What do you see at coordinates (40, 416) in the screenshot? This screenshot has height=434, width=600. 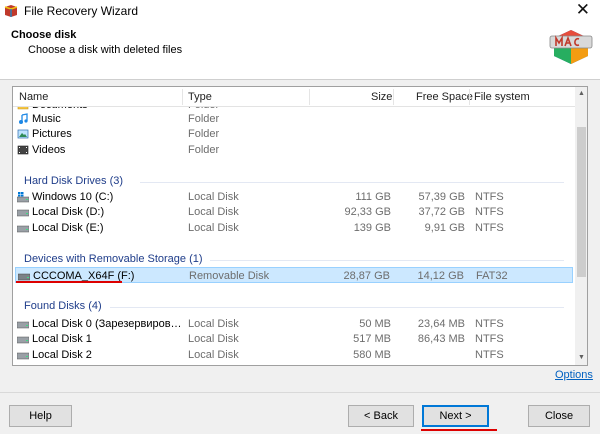 I see `help-button: Help` at bounding box center [40, 416].